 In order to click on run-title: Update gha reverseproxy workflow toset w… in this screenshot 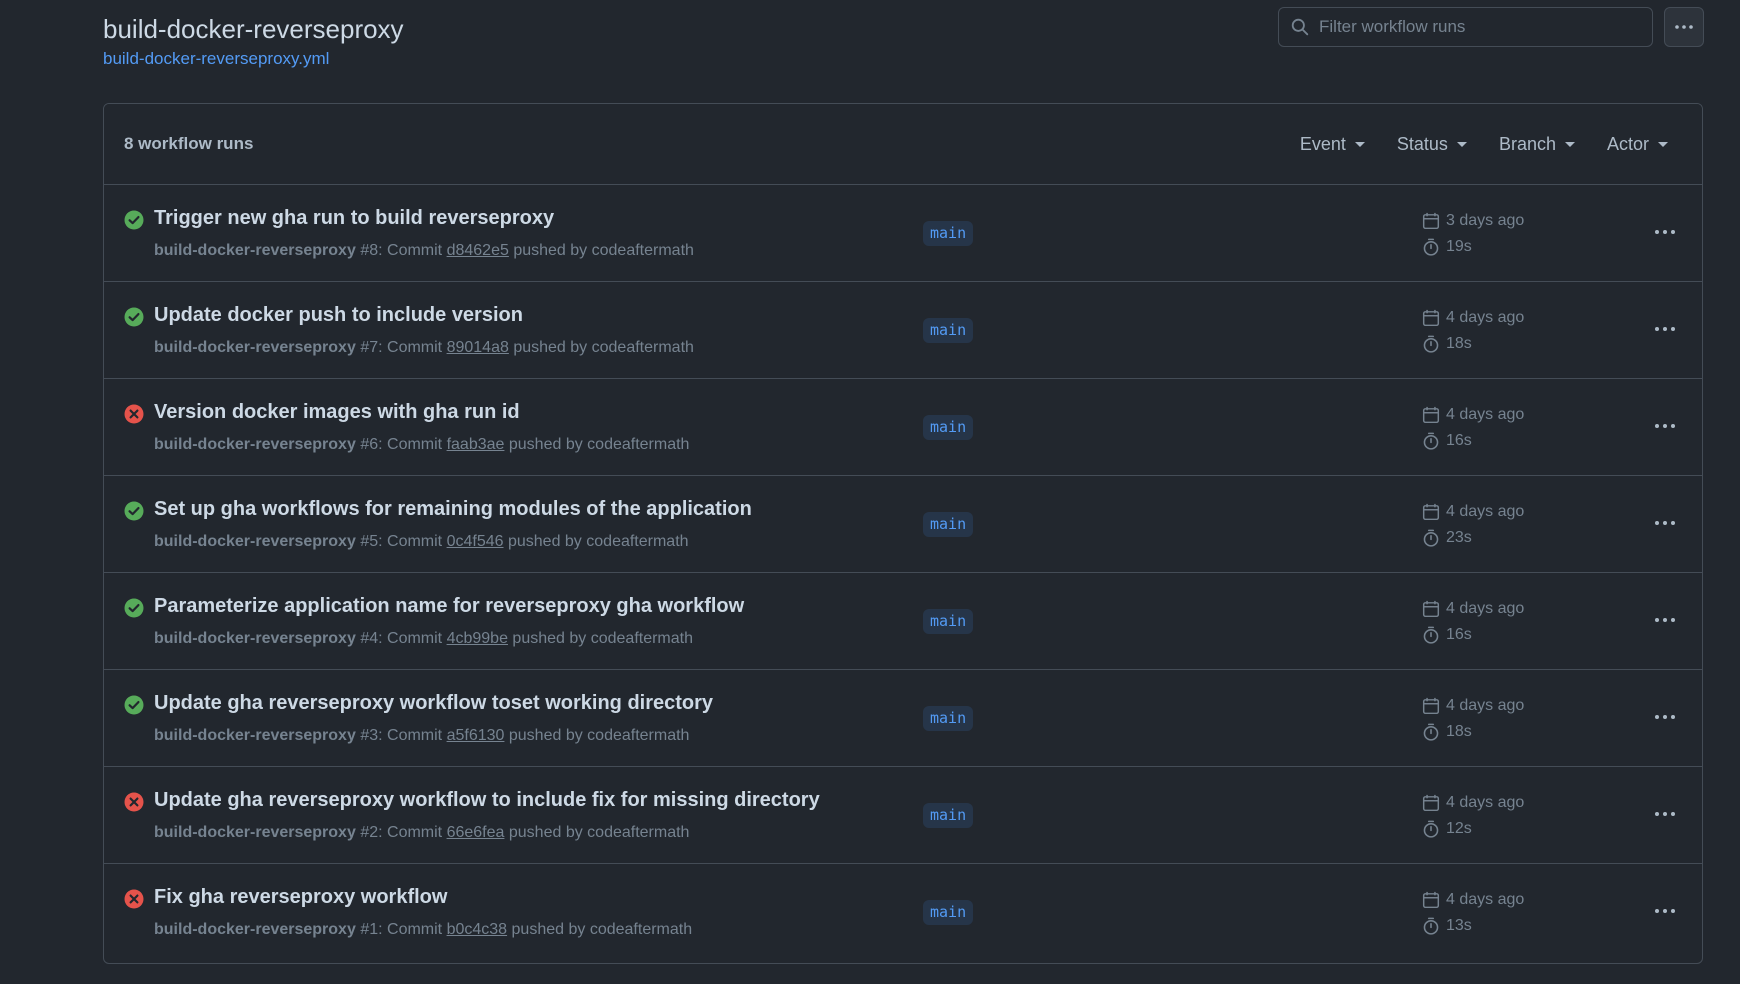, I will do `click(433, 703)`.